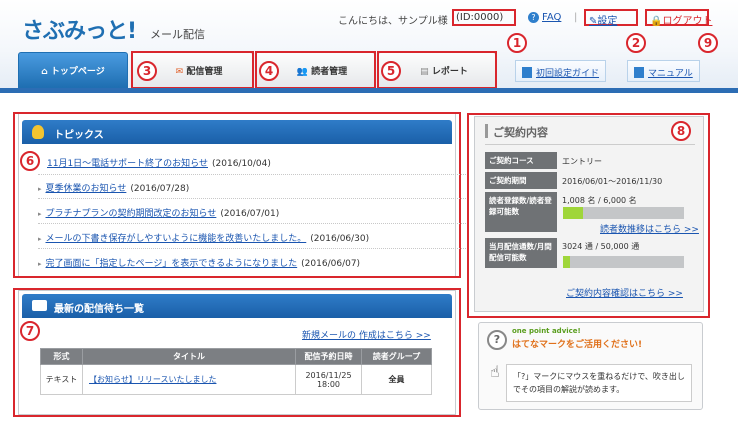 This screenshot has height=423, width=738. What do you see at coordinates (612, 181) in the screenshot?
I see `period-value: 2016/06/01～2016/11/30` at bounding box center [612, 181].